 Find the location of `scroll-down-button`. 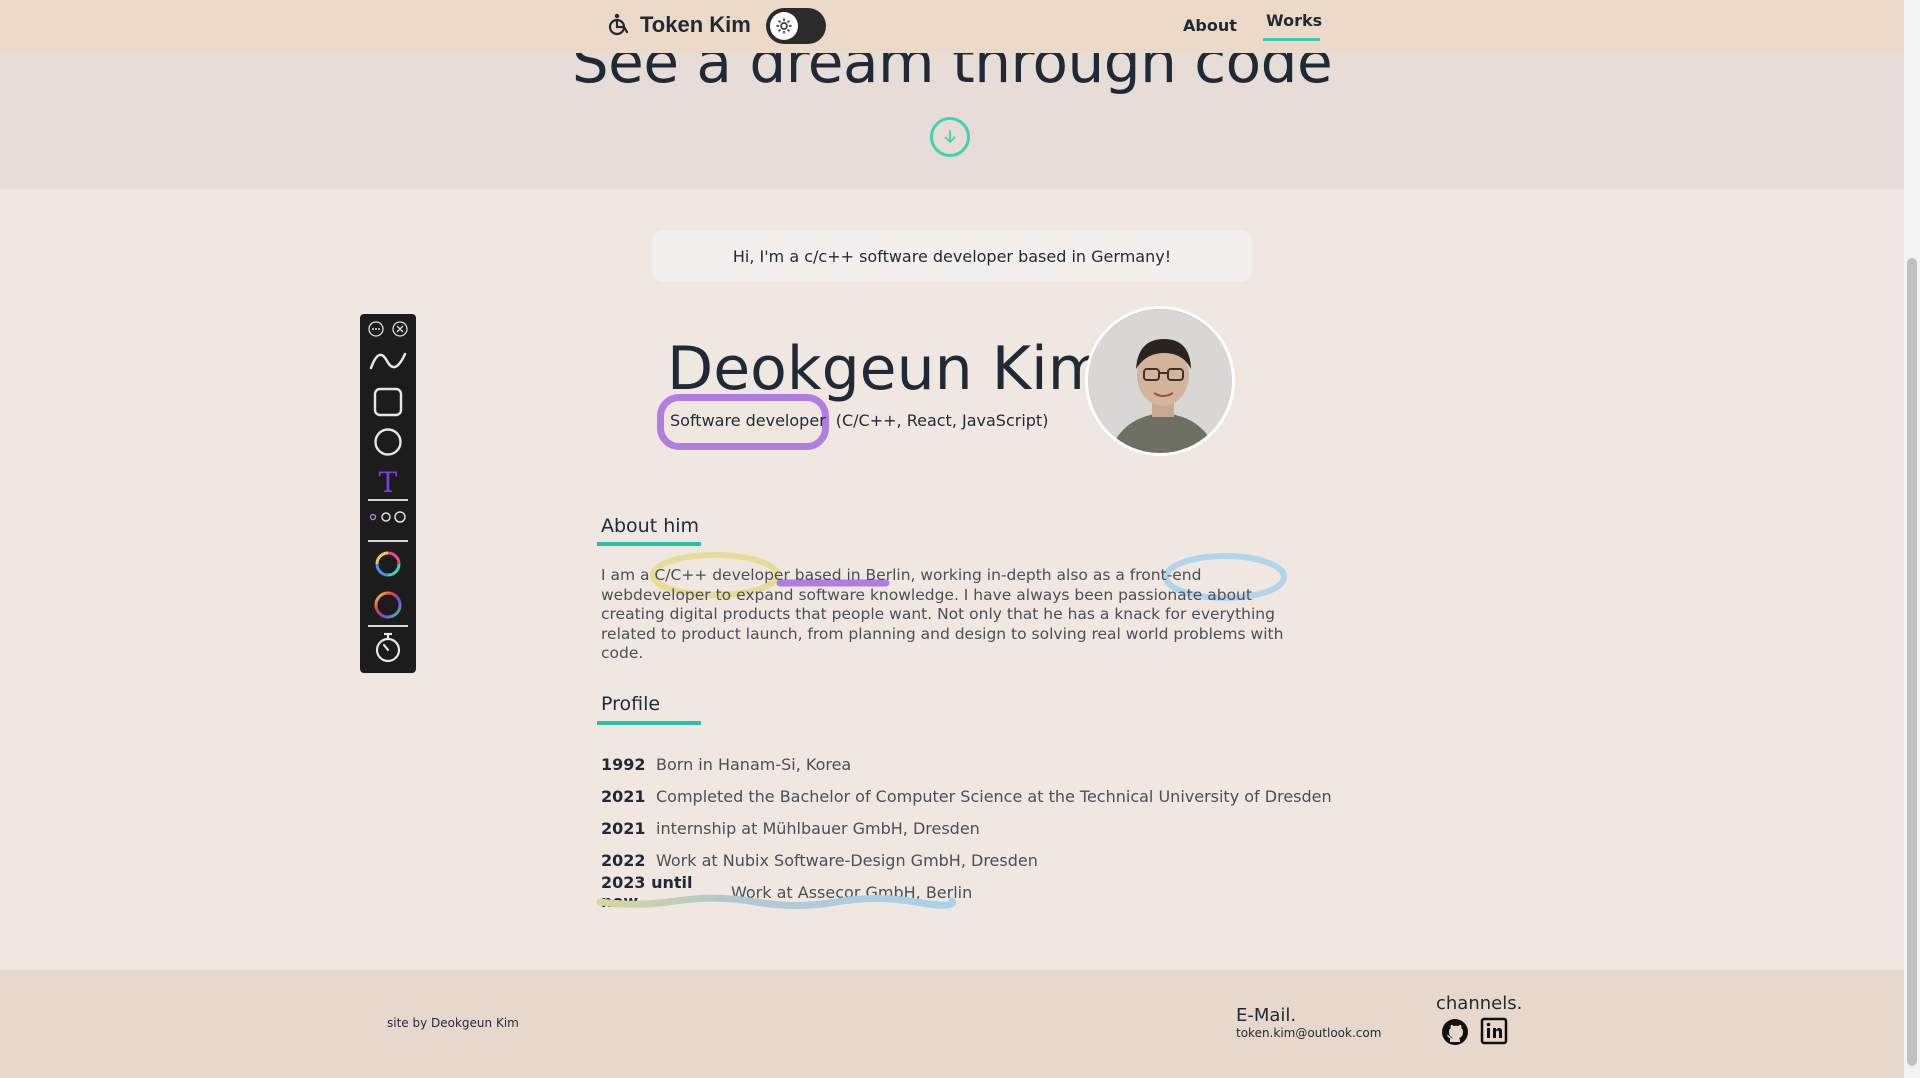

scroll-down-button is located at coordinates (950, 137).